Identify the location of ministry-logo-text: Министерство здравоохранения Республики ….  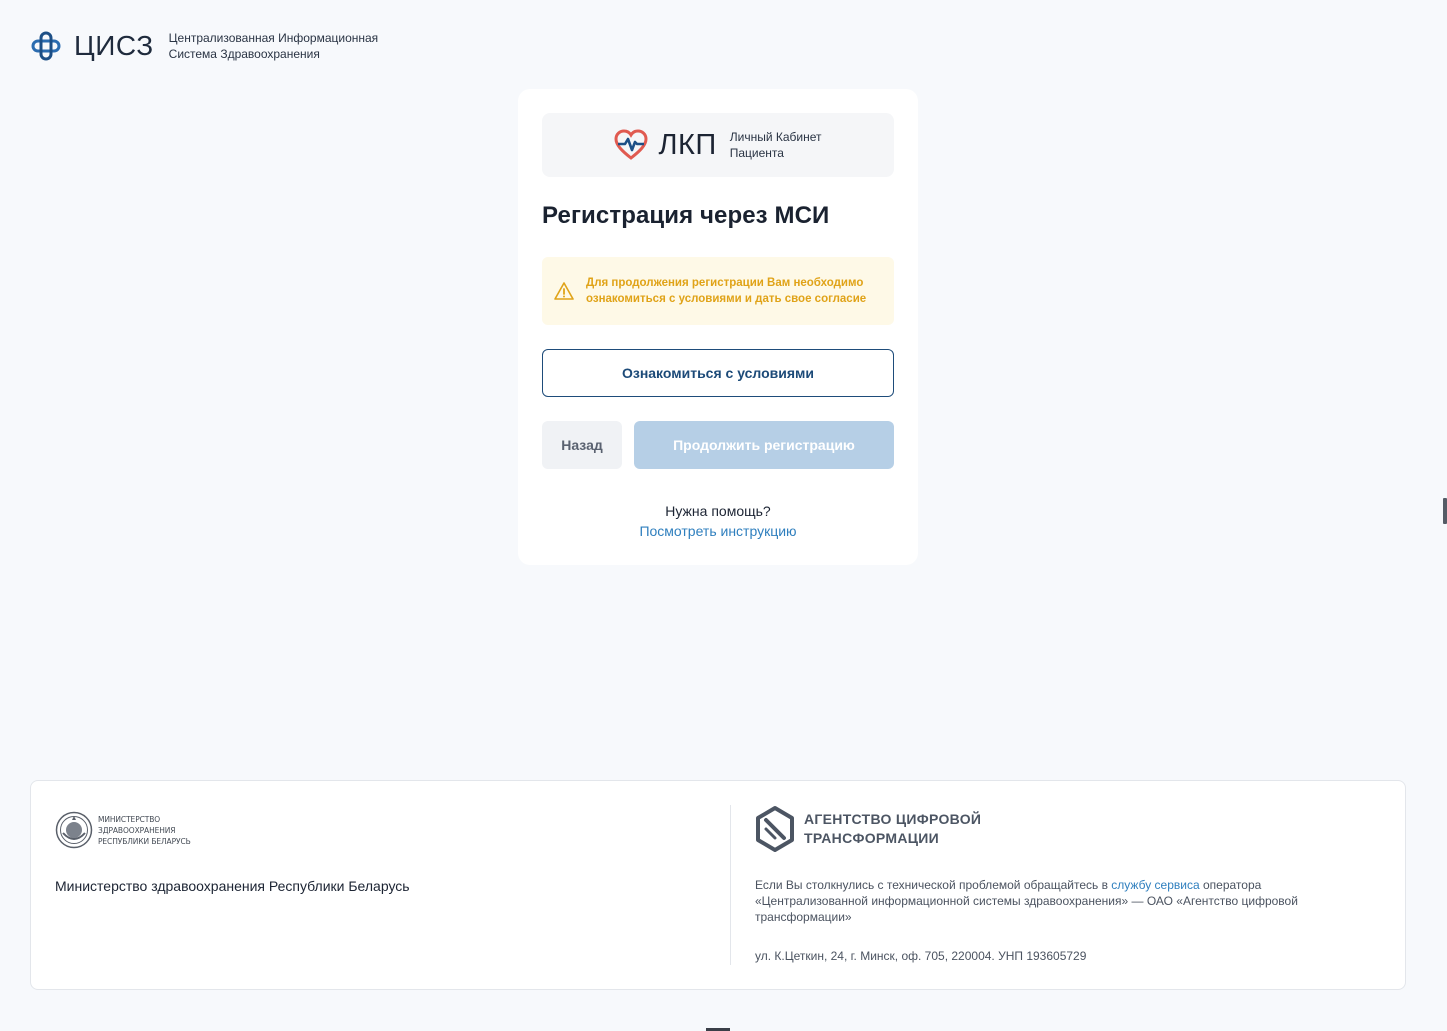
(144, 830).